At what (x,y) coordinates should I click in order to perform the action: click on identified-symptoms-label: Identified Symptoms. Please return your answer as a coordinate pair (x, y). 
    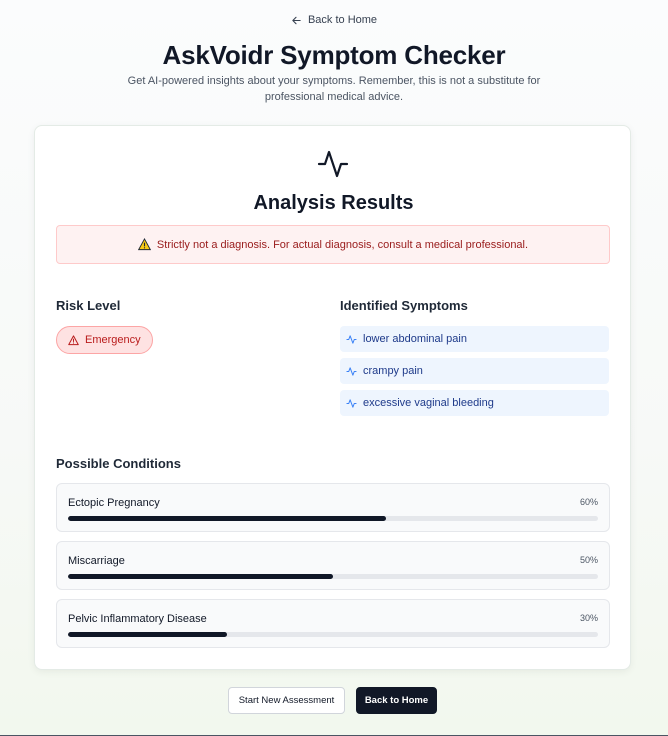
    Looking at the image, I should click on (404, 305).